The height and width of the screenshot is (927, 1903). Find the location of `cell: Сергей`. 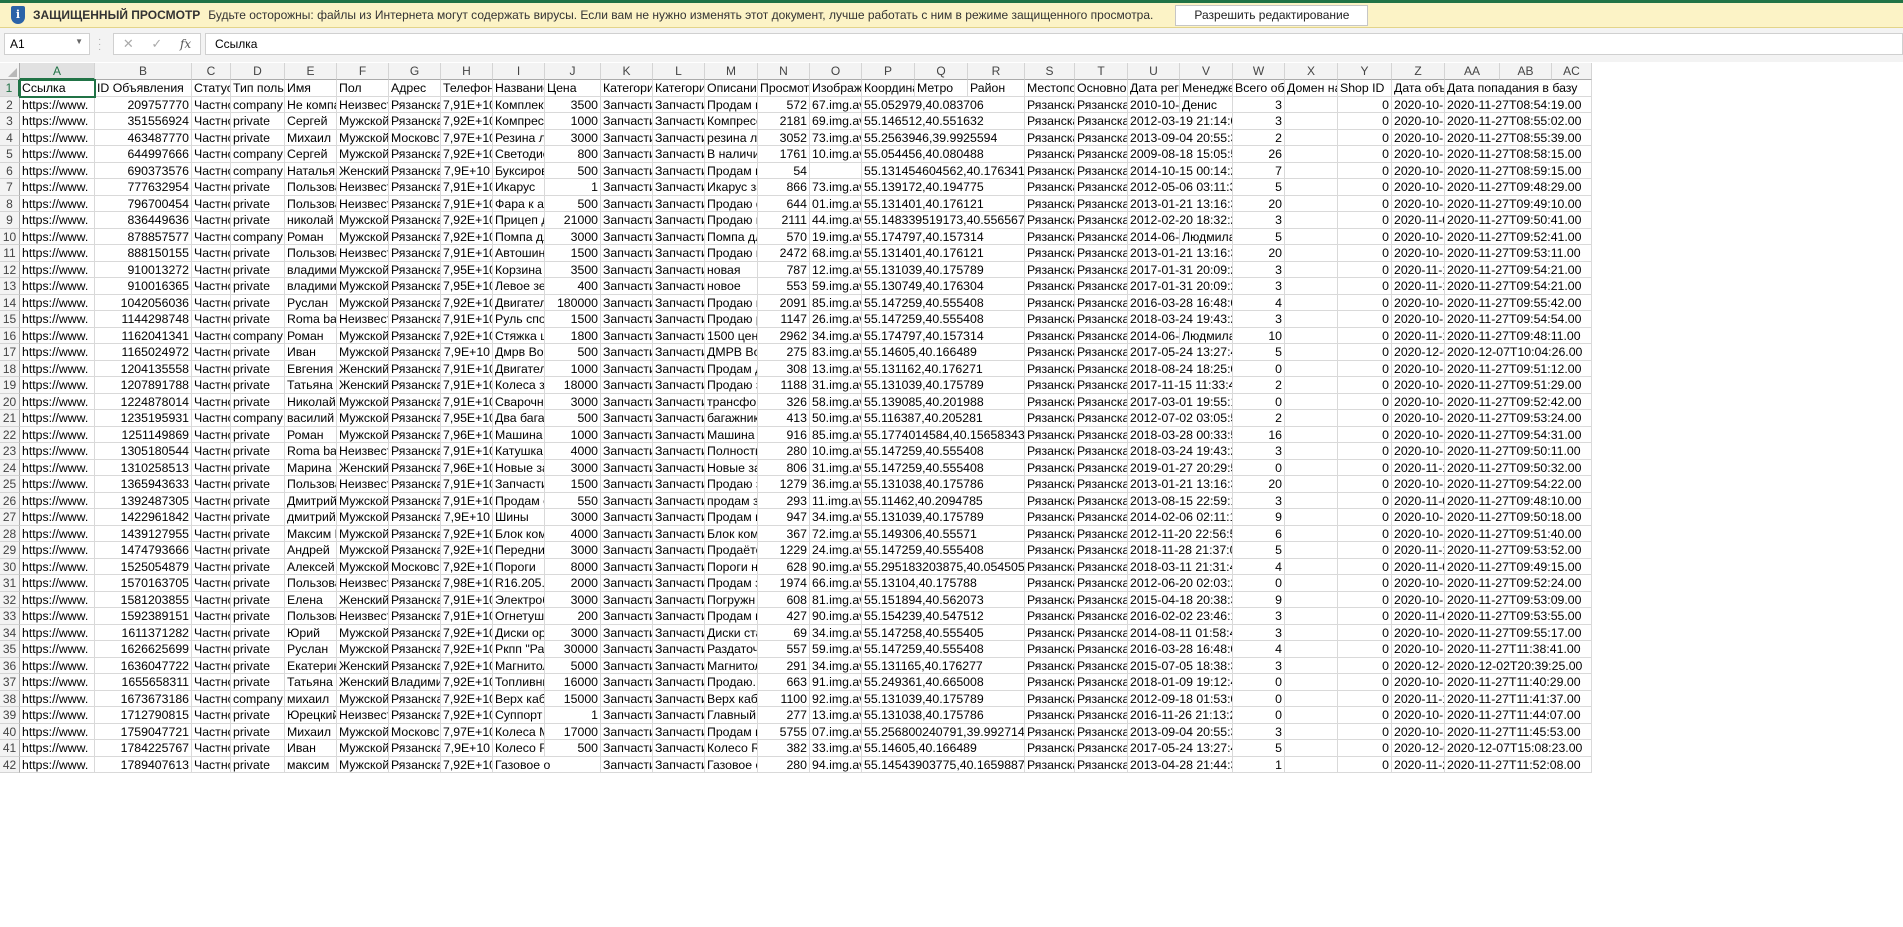

cell: Сергей is located at coordinates (311, 121).